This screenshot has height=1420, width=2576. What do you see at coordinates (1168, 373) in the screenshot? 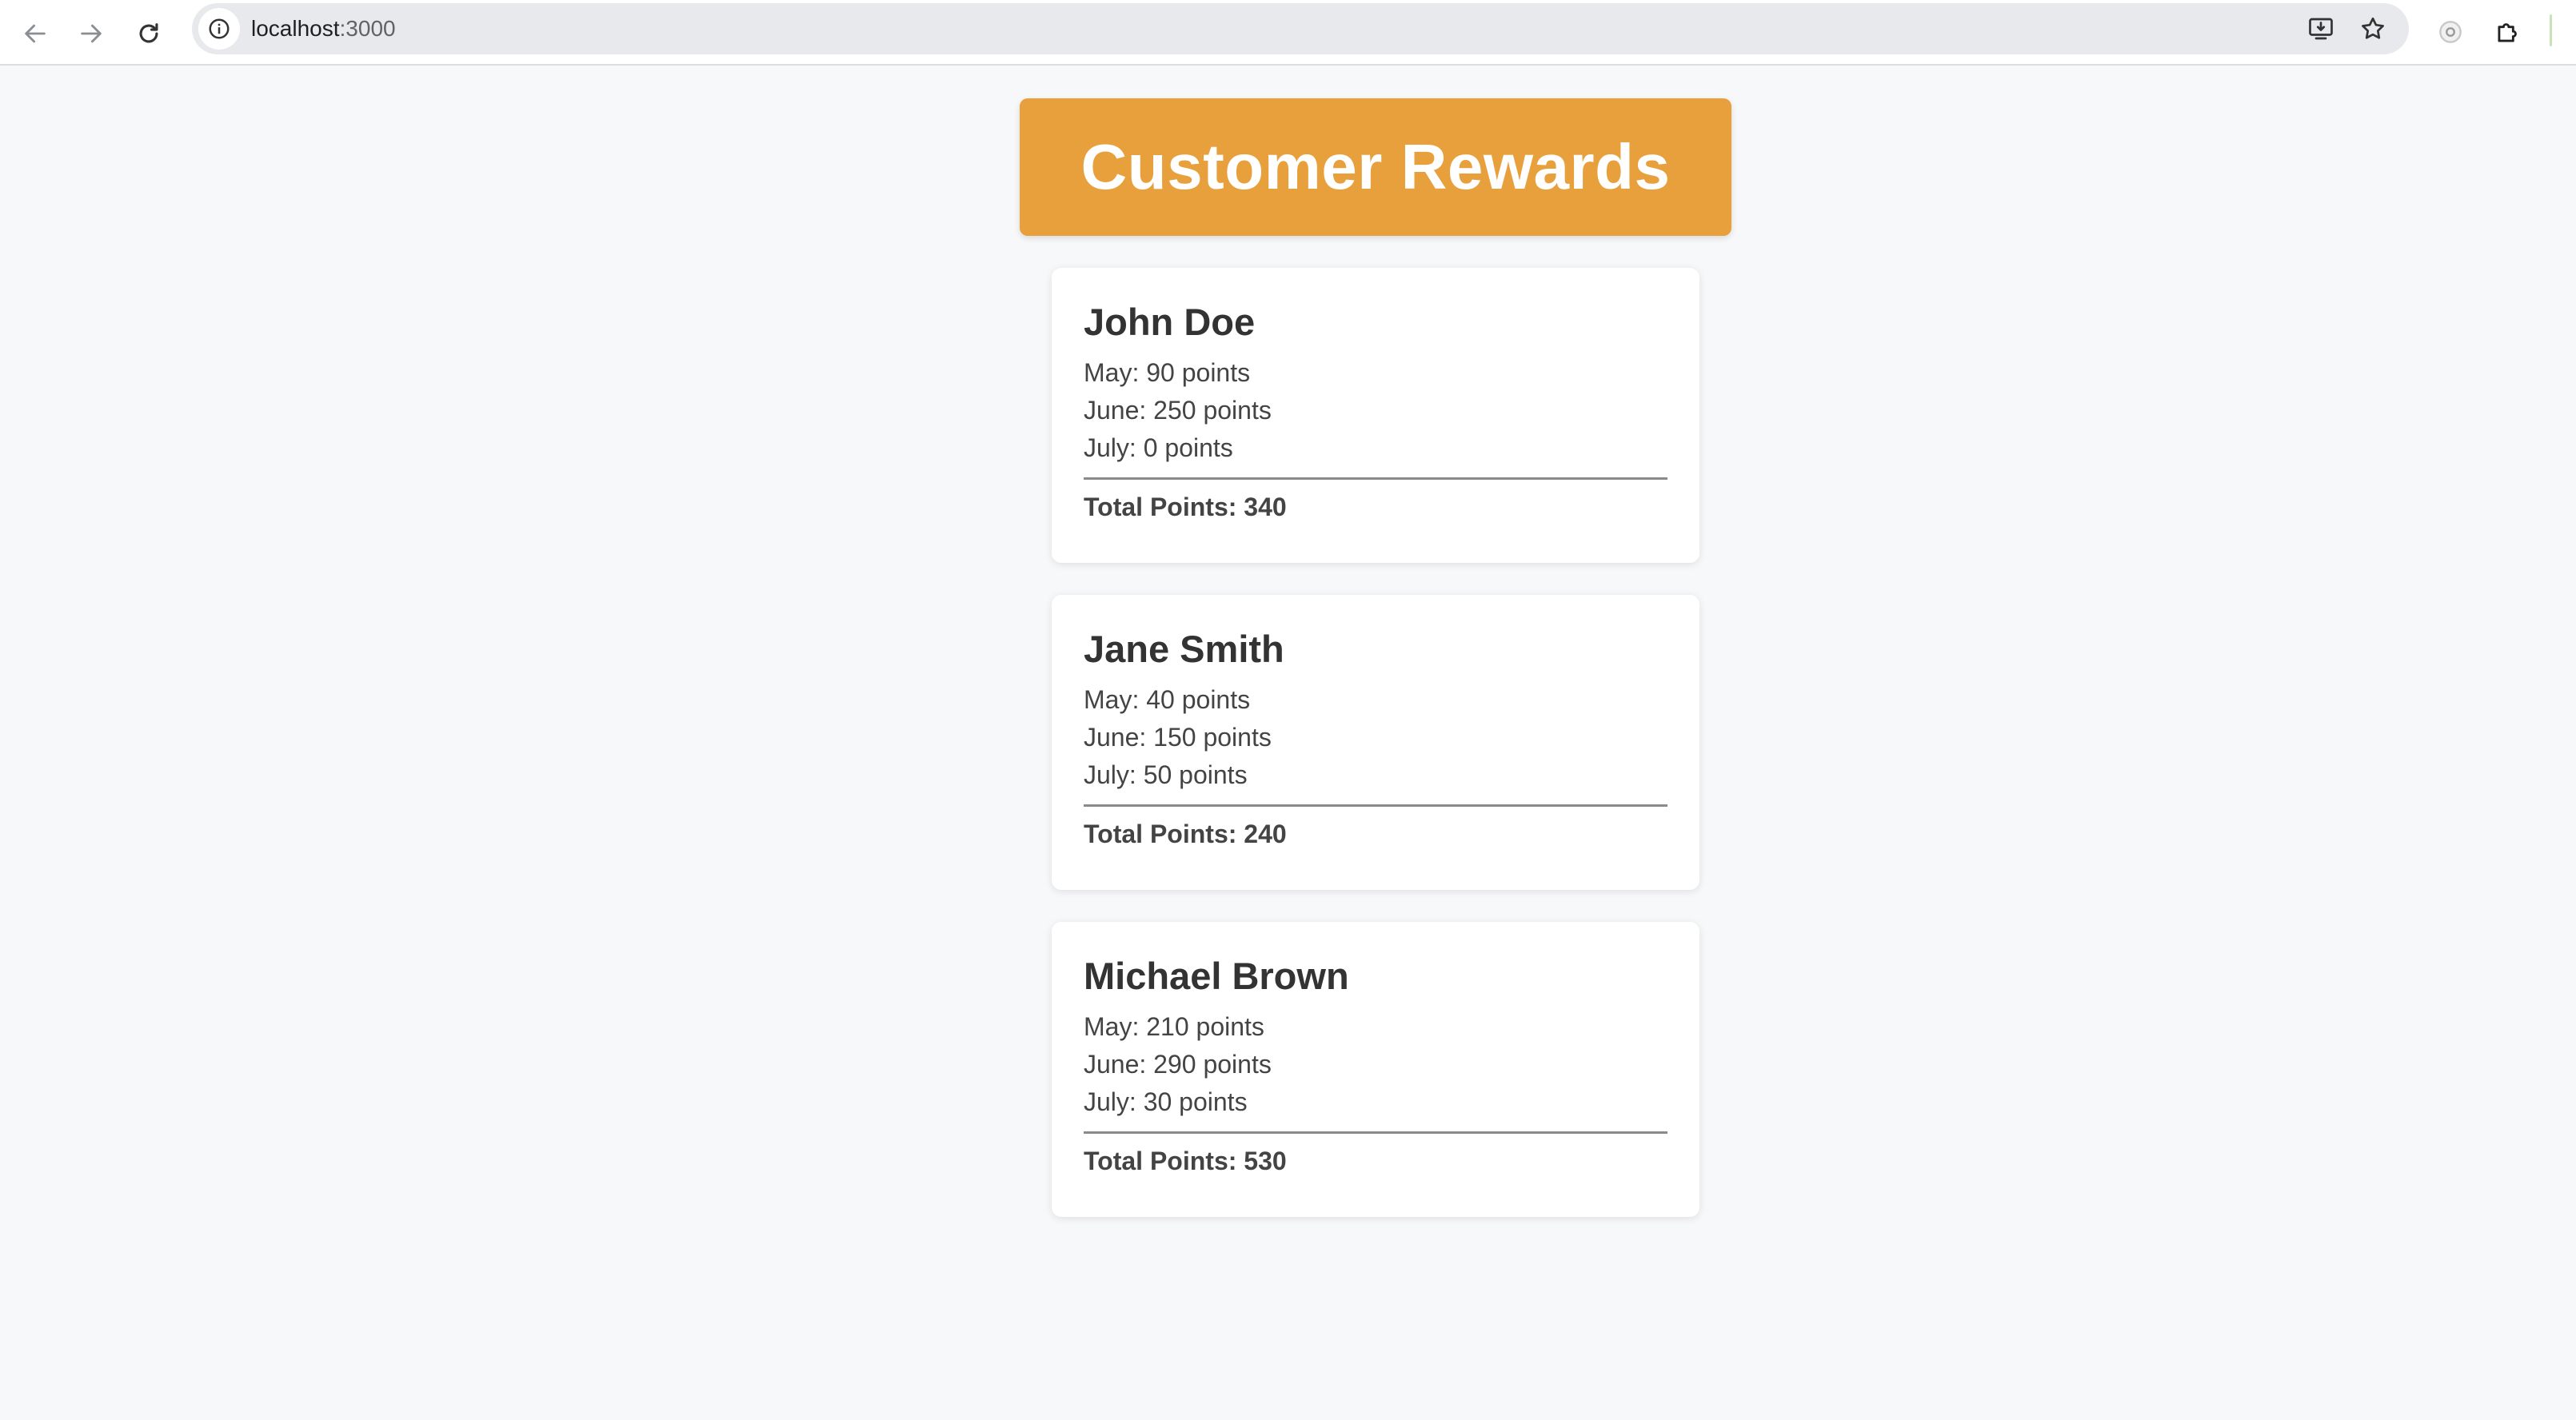
I see `month-points: May: 90 points` at bounding box center [1168, 373].